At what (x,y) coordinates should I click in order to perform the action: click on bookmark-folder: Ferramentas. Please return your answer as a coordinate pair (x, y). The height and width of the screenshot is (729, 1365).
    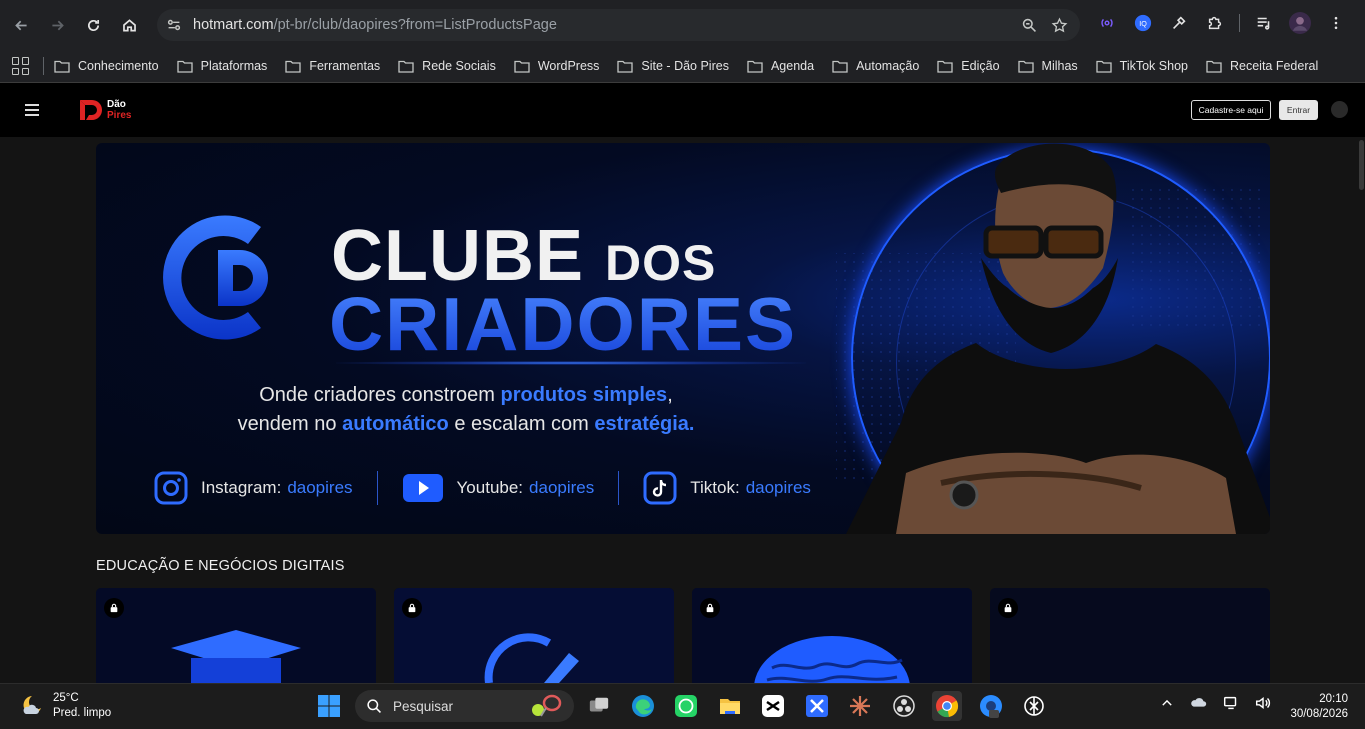
    Looking at the image, I should click on (332, 66).